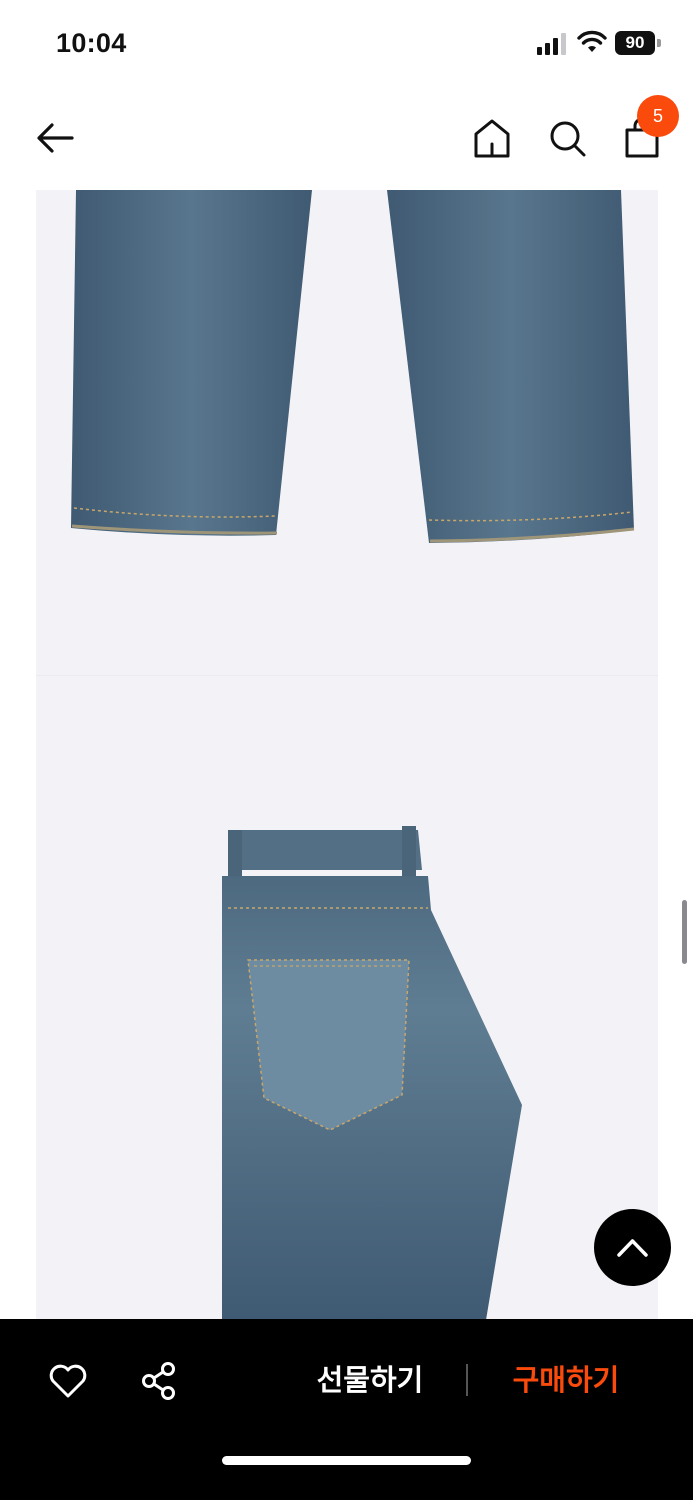  What do you see at coordinates (91, 43) in the screenshot?
I see `status-time: 10:04` at bounding box center [91, 43].